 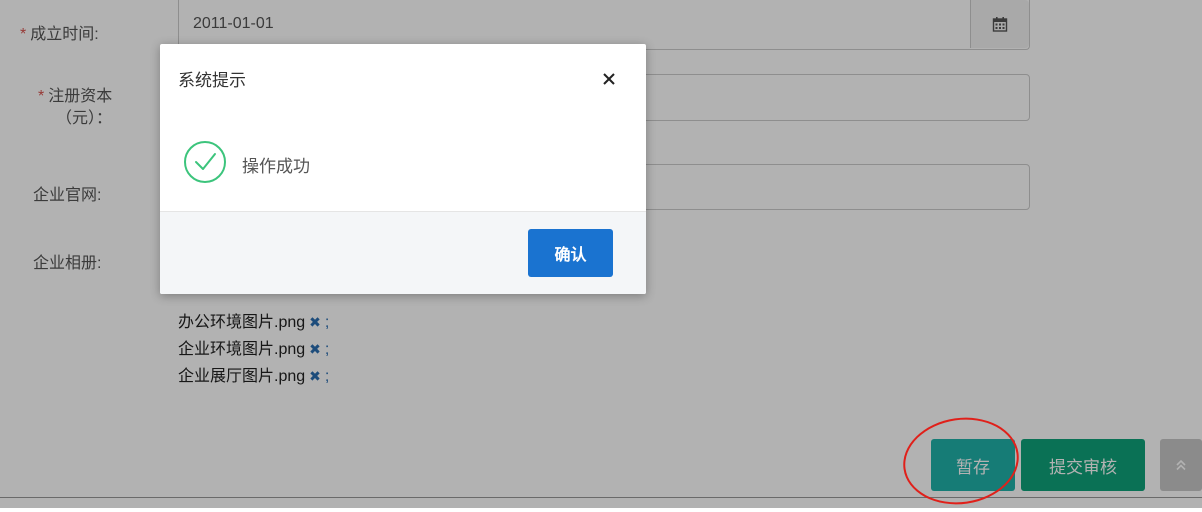 I want to click on close-button, so click(x=609, y=79).